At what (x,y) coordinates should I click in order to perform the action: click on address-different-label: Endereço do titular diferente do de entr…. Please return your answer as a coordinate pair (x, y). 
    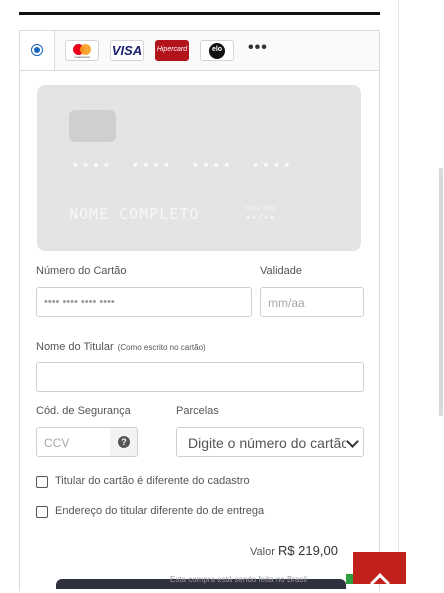
    Looking at the image, I should click on (160, 511).